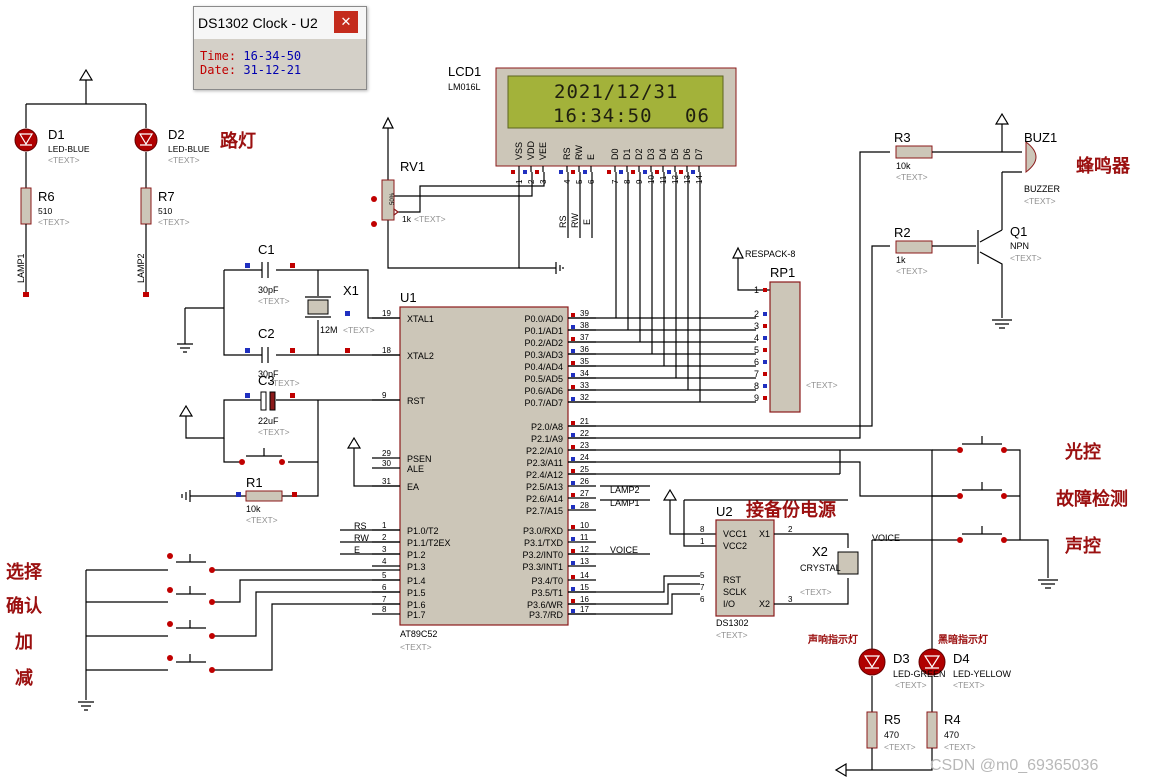 This screenshot has height=783, width=1152. What do you see at coordinates (584, 373) in the screenshot?
I see `mcu-pin-number: 34` at bounding box center [584, 373].